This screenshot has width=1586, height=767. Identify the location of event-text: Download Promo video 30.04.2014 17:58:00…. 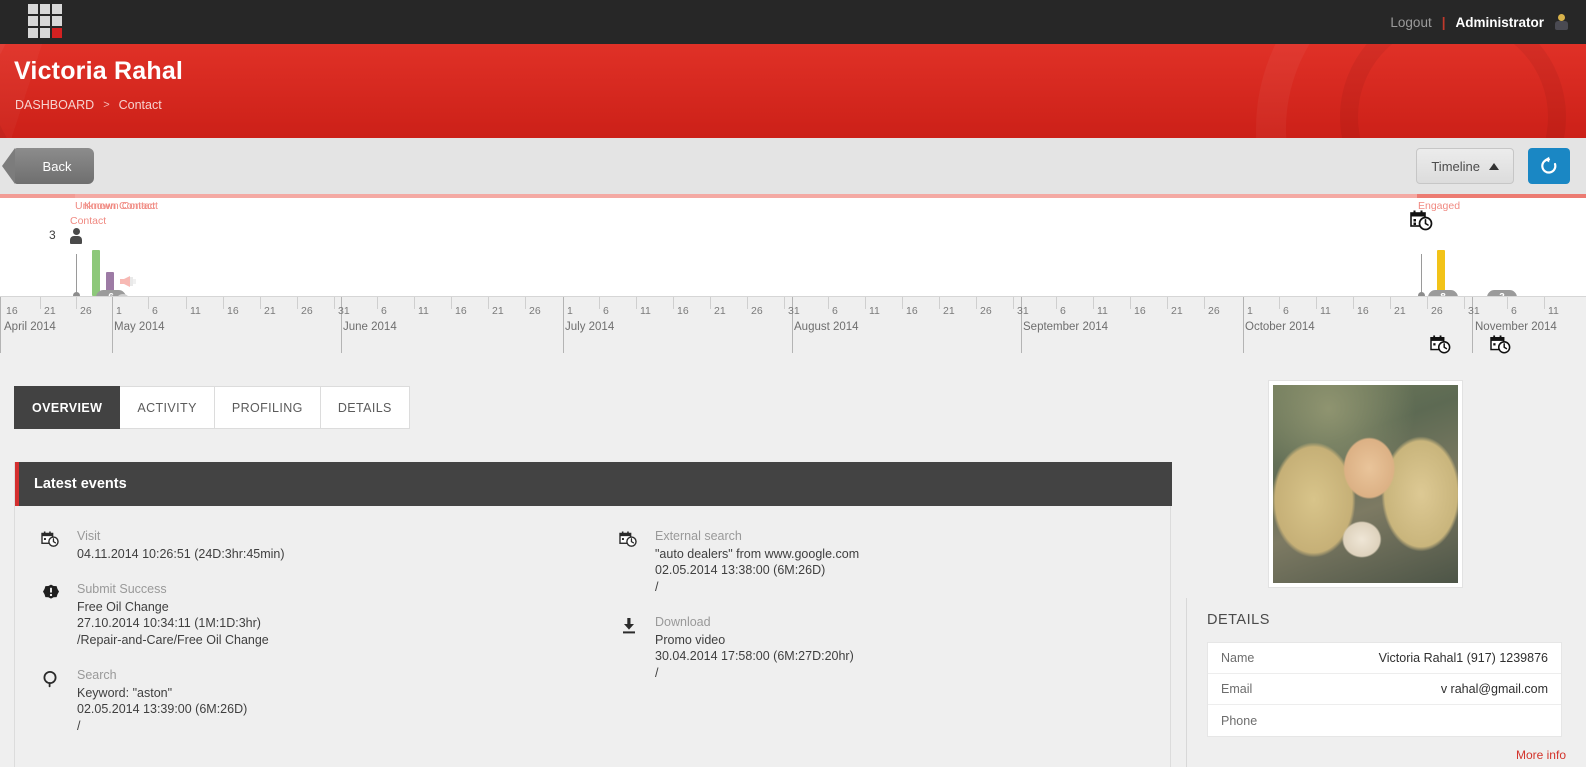
(754, 647).